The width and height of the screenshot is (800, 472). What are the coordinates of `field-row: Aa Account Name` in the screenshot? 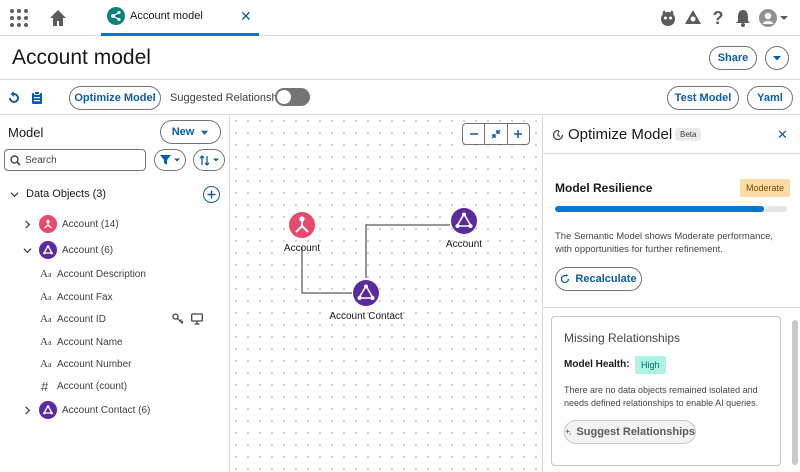 It's located at (81, 342).